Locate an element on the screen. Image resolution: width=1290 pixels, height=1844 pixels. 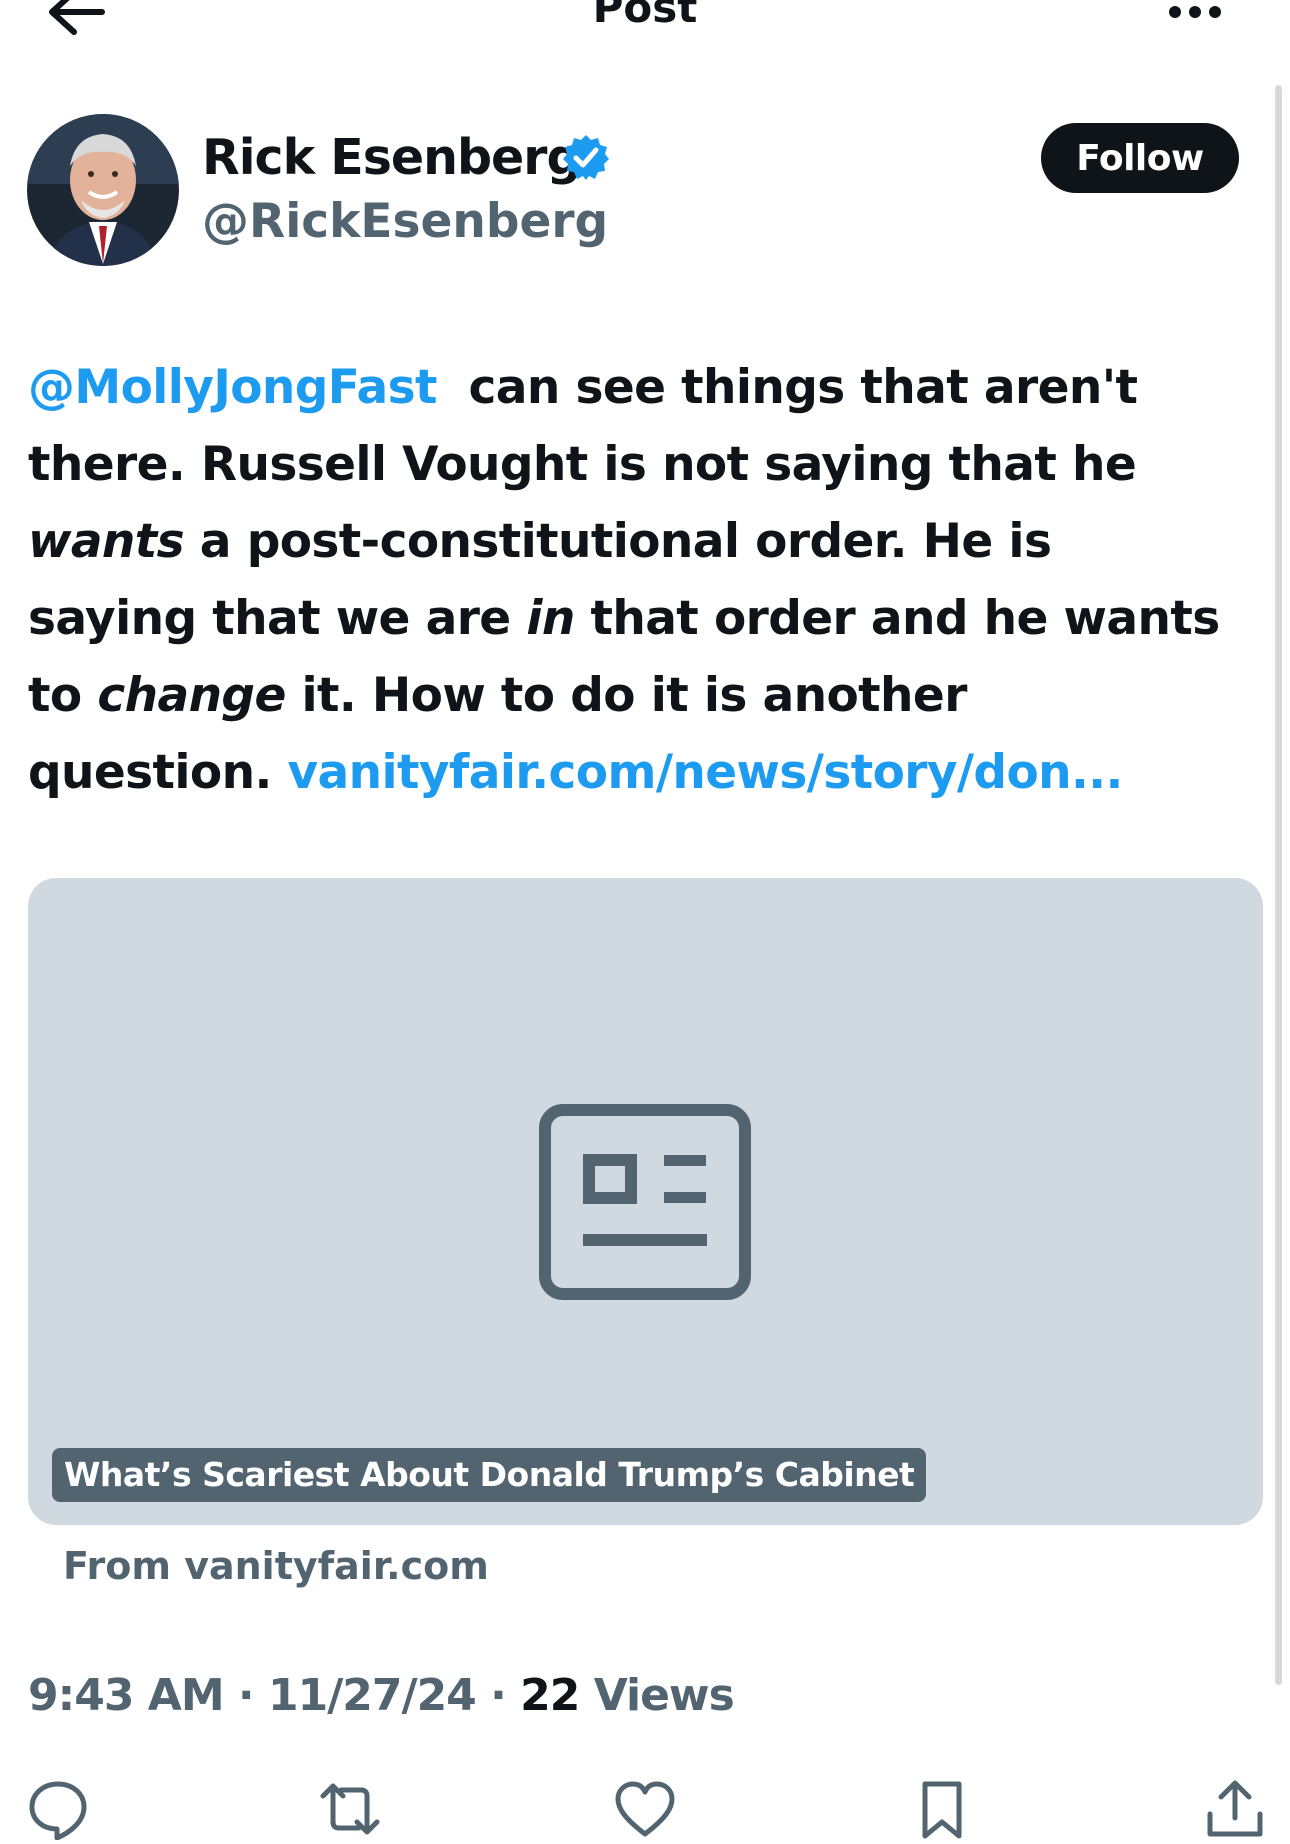
bookmark-icon is located at coordinates (942, 1809).